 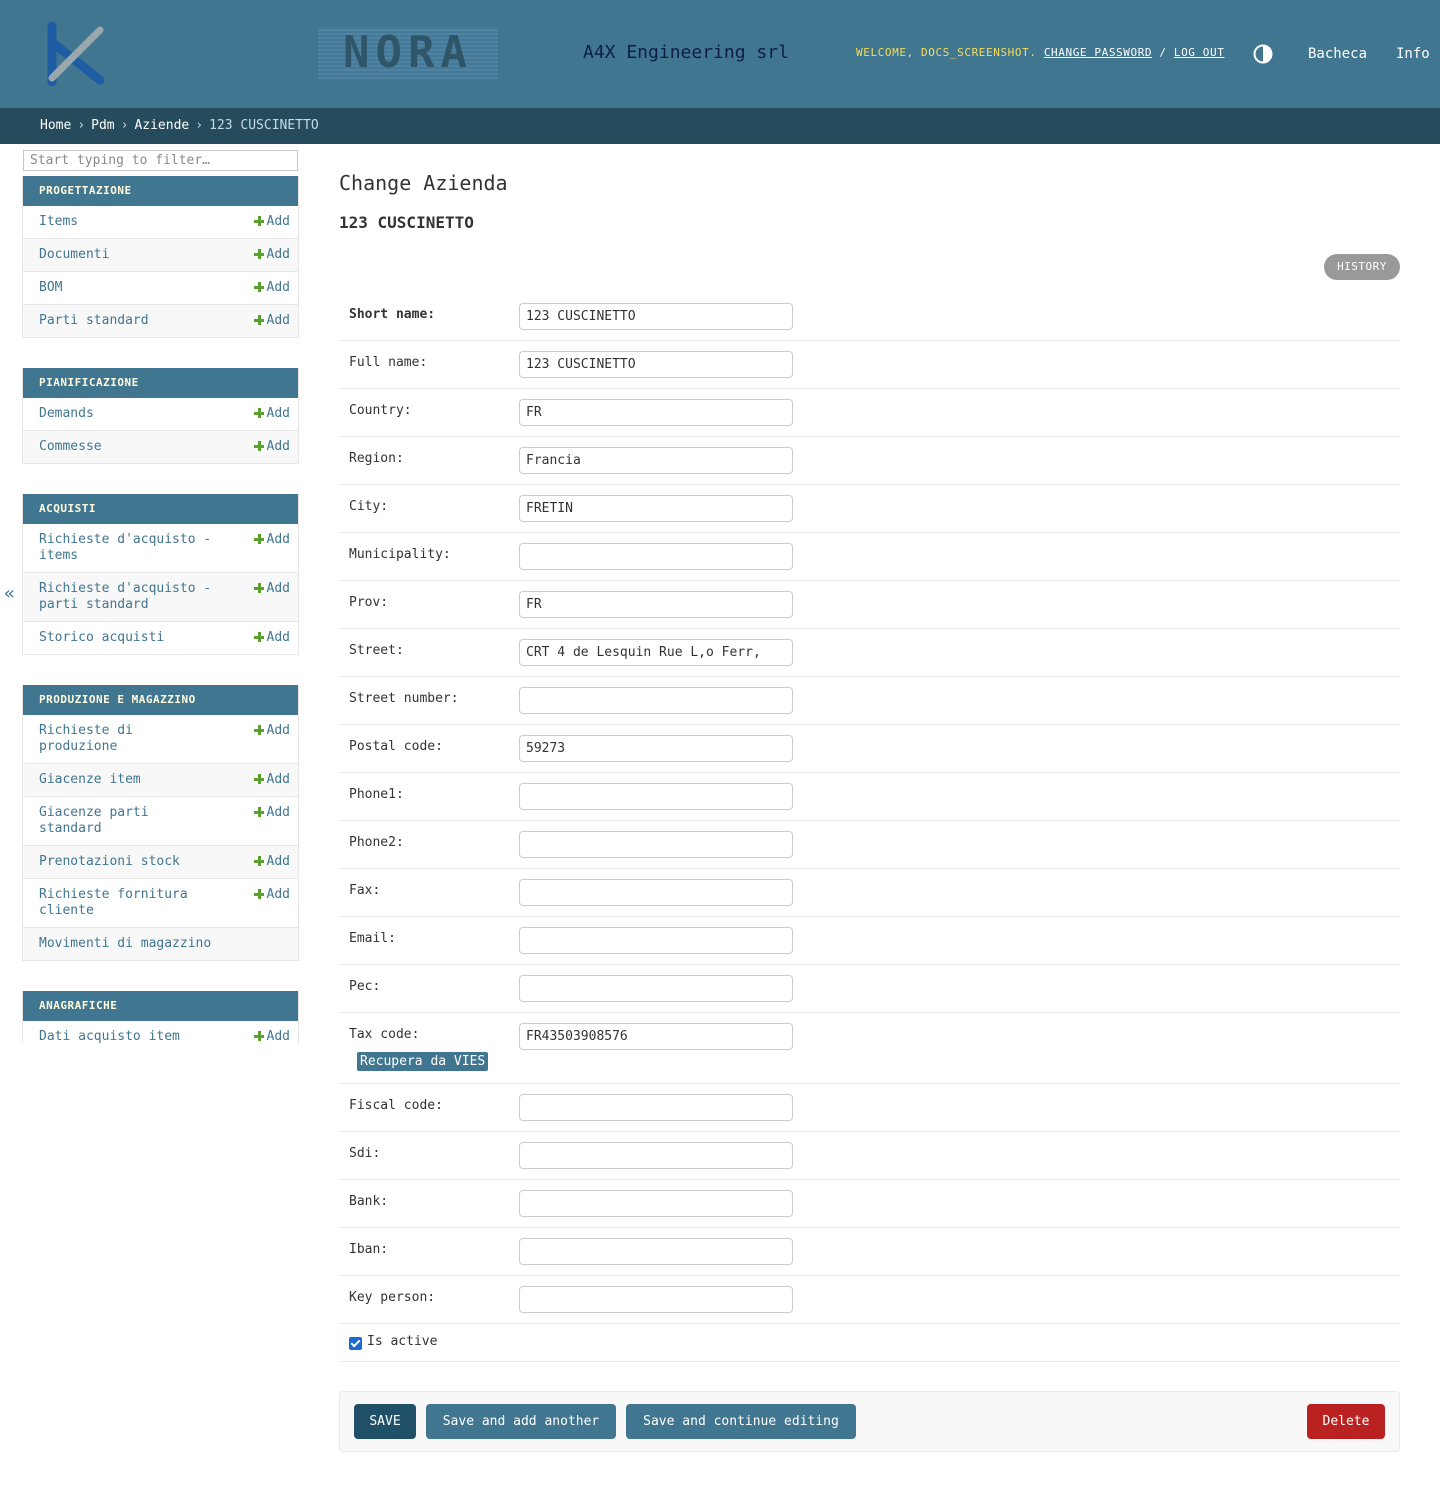 I want to click on sidebar-item-richieste-d-acquisto-items: Richieste d'acquisto - items Add, so click(x=160, y=548).